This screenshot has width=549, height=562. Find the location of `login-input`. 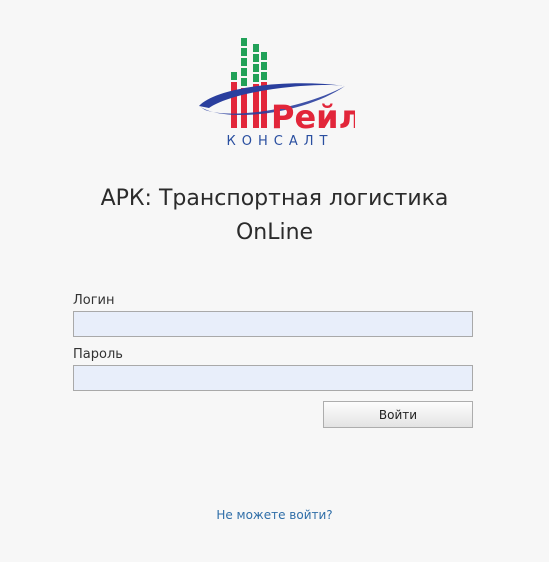

login-input is located at coordinates (273, 324).